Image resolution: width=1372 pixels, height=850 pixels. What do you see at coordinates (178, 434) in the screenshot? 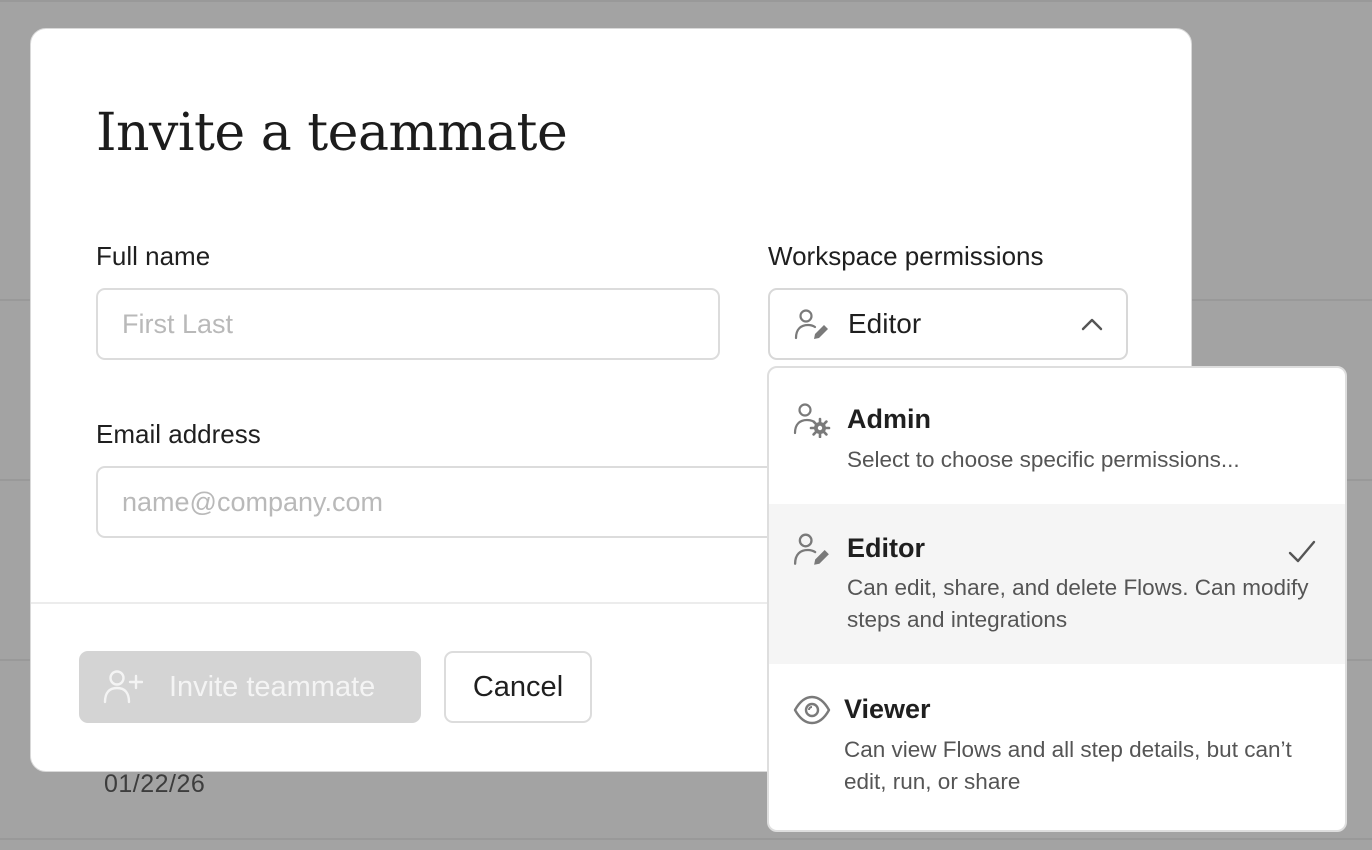
I see `email-address-label: Email address` at bounding box center [178, 434].